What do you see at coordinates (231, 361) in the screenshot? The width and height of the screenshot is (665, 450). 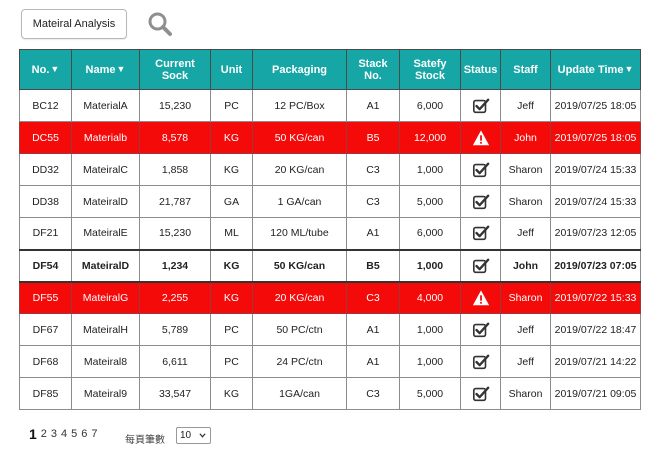 I see `cell-unit: PC` at bounding box center [231, 361].